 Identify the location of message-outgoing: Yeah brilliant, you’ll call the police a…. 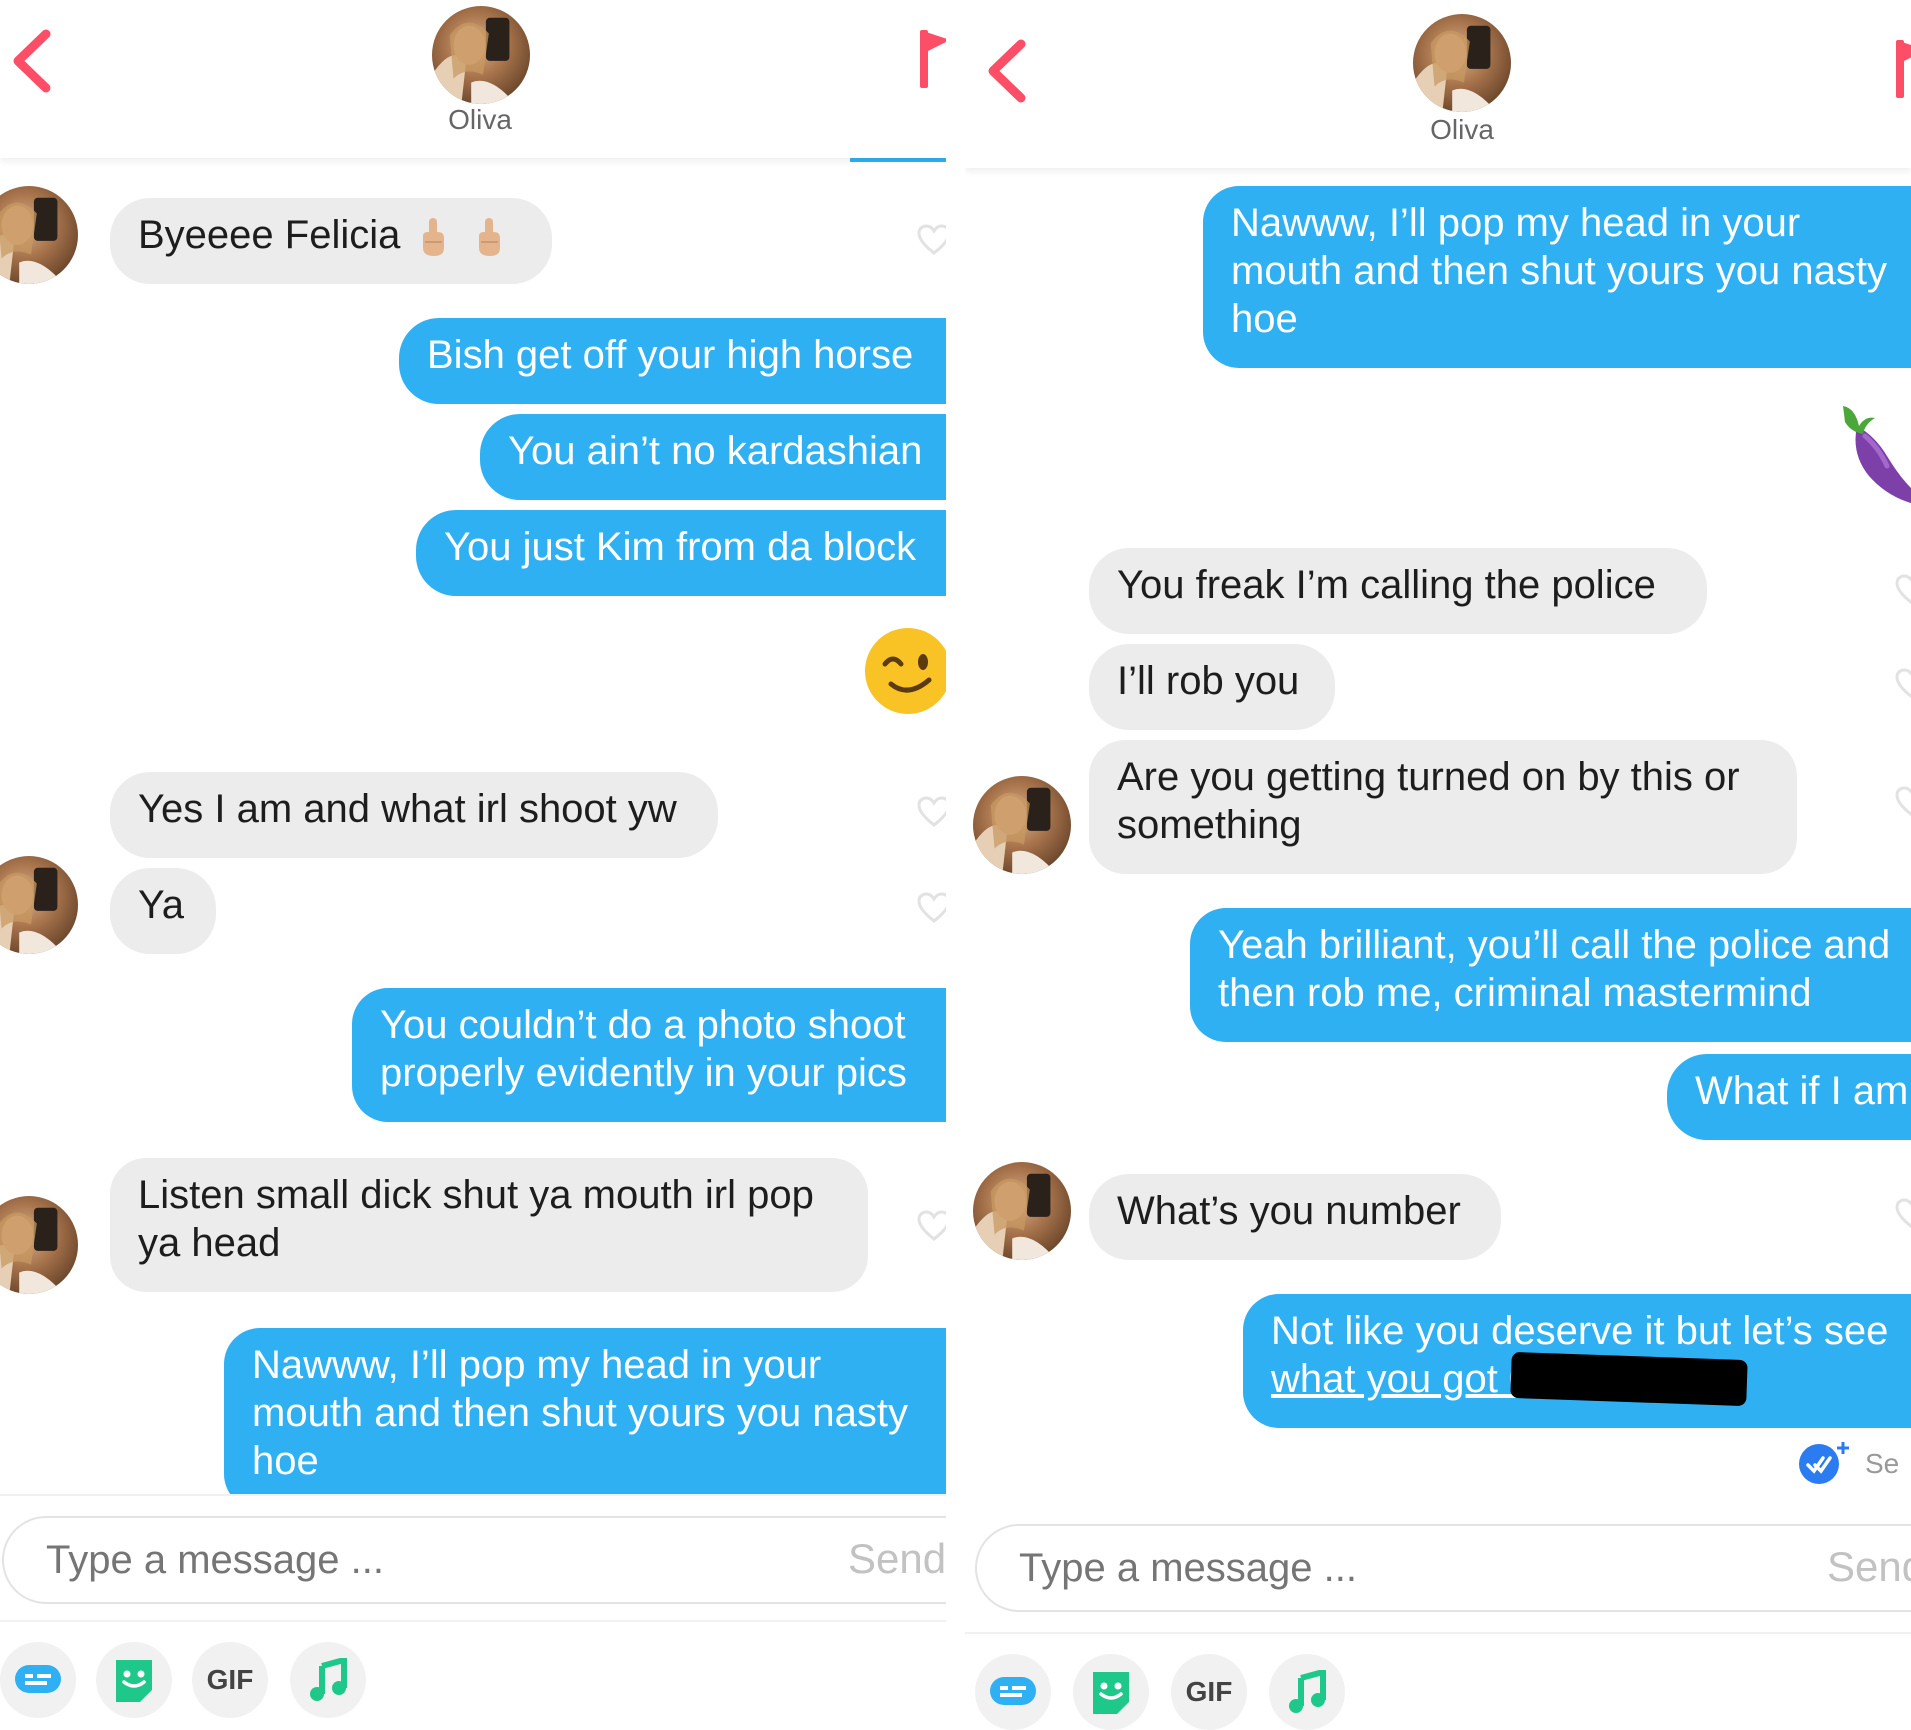
(1550, 975).